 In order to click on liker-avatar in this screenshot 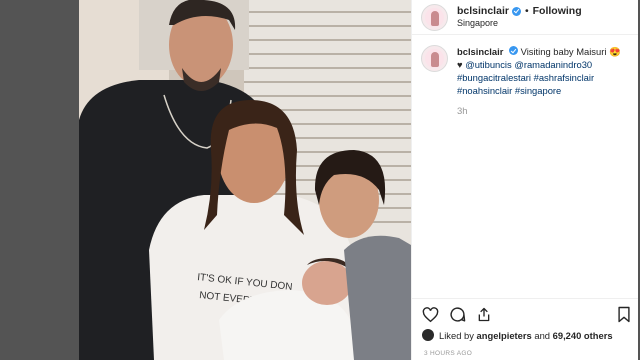, I will do `click(428, 335)`.